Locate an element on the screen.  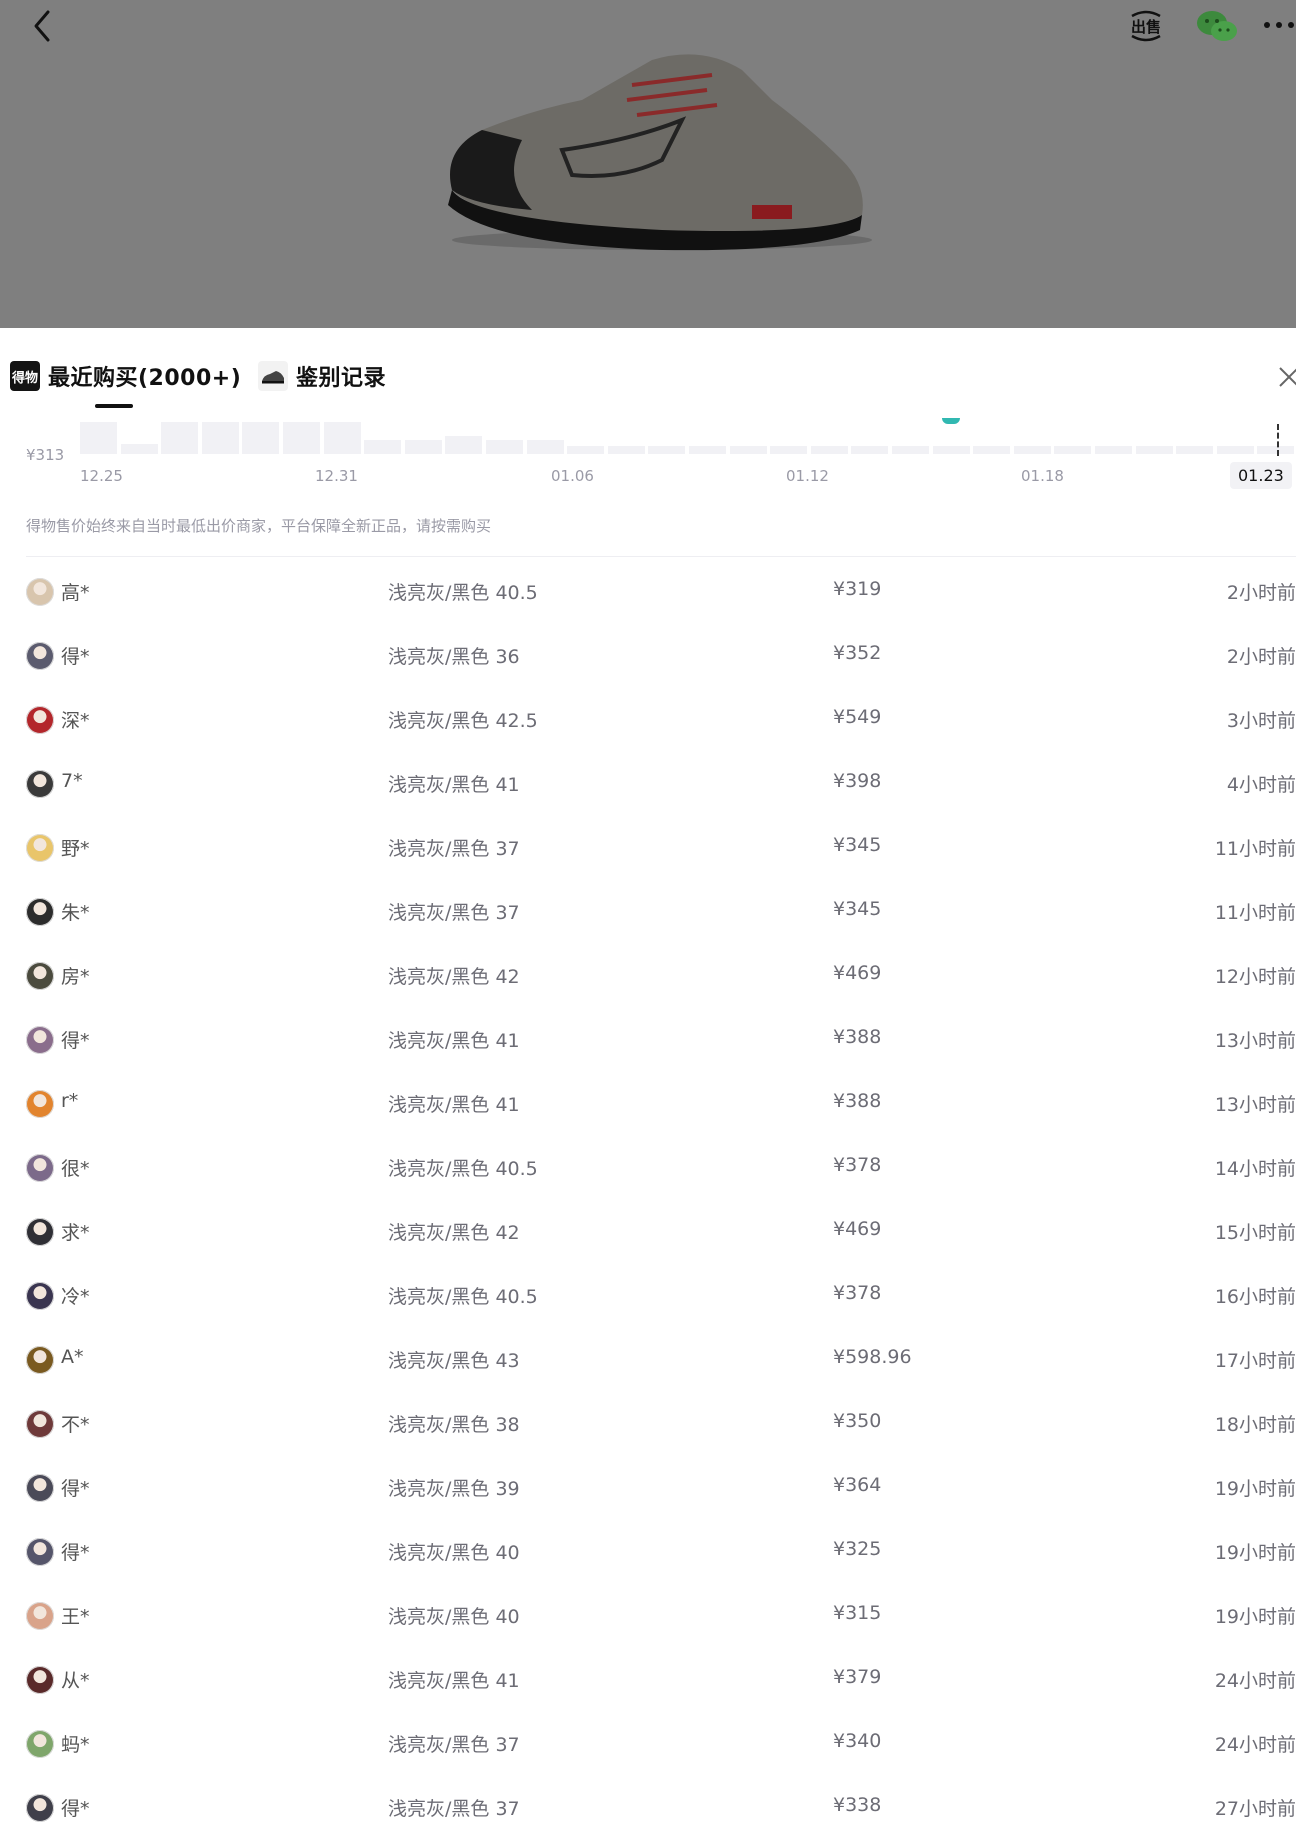
chart-x-tick: 01.06 is located at coordinates (572, 476).